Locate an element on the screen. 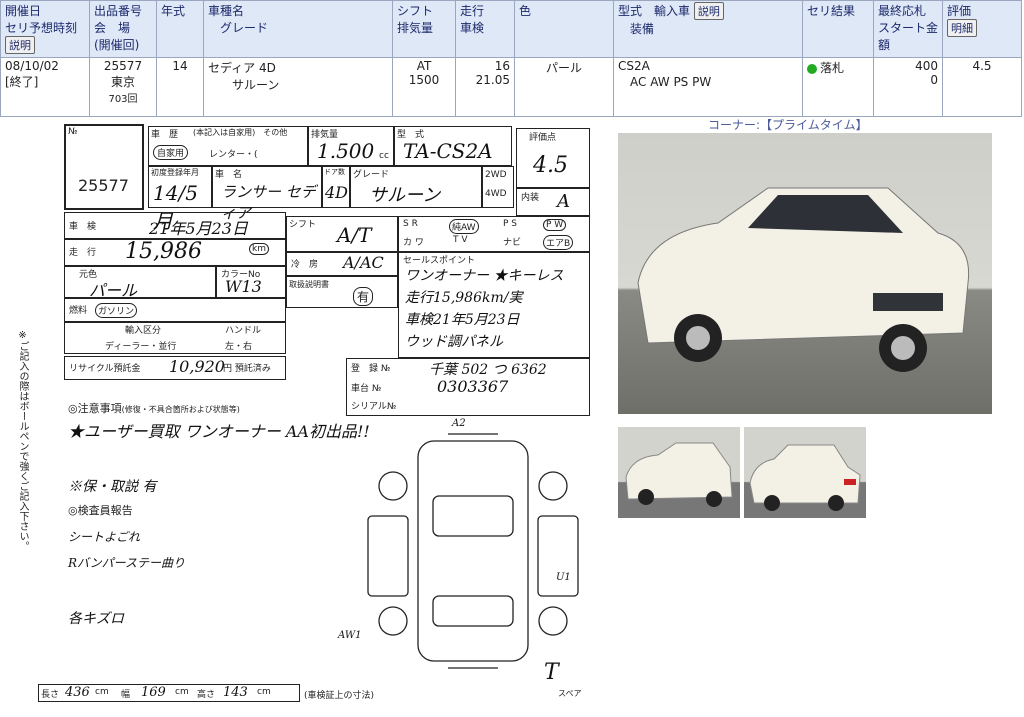  colorno-box: カラーNo W13 is located at coordinates (251, 282).